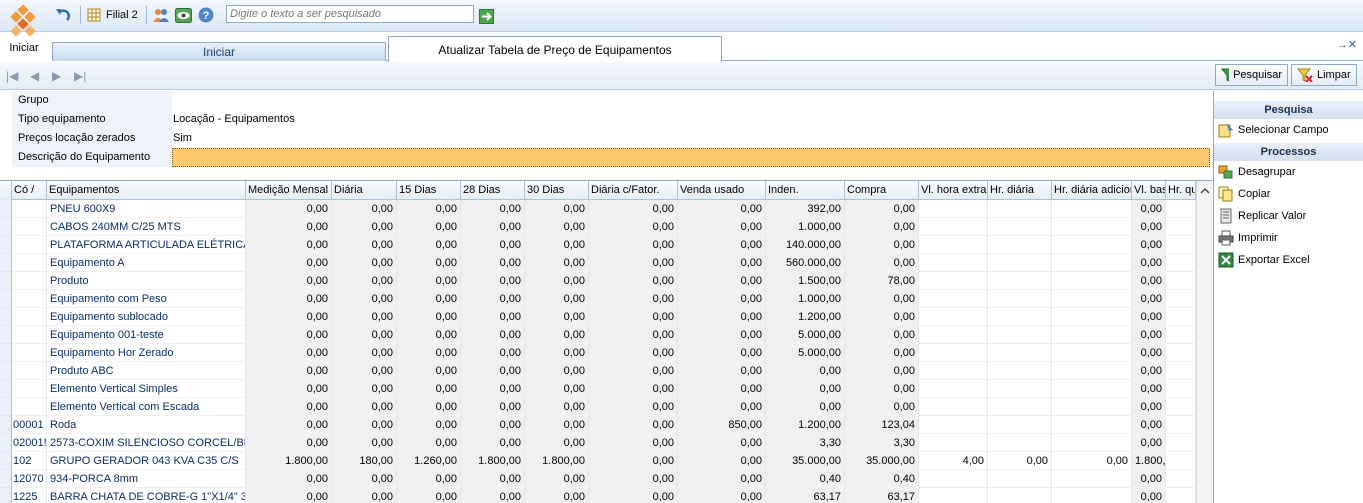 This screenshot has width=1363, height=503. I want to click on cell-monthly: 1.800,00, so click(289, 461).